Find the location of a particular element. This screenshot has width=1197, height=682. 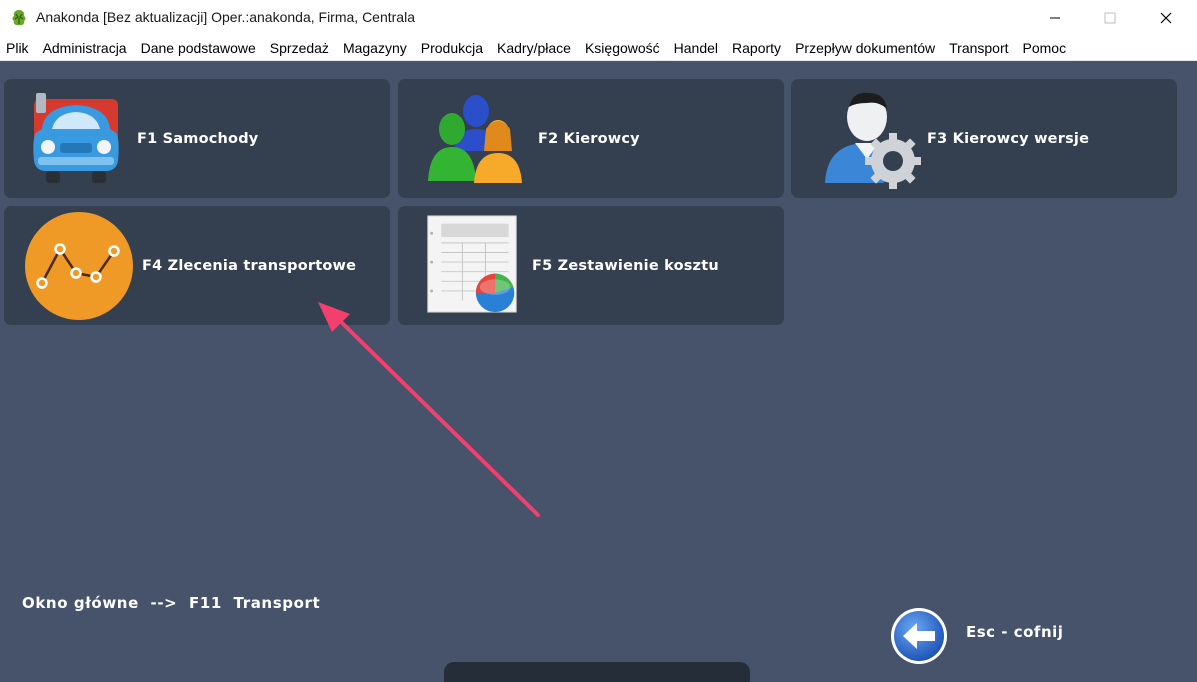

bottom-tab is located at coordinates (597, 672).